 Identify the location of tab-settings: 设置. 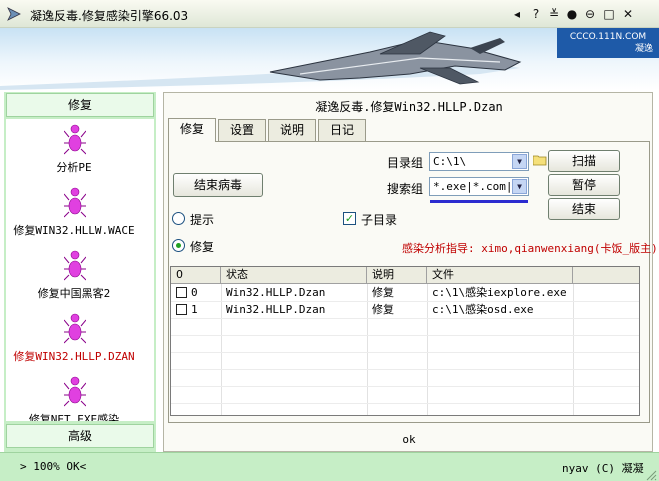
(242, 130).